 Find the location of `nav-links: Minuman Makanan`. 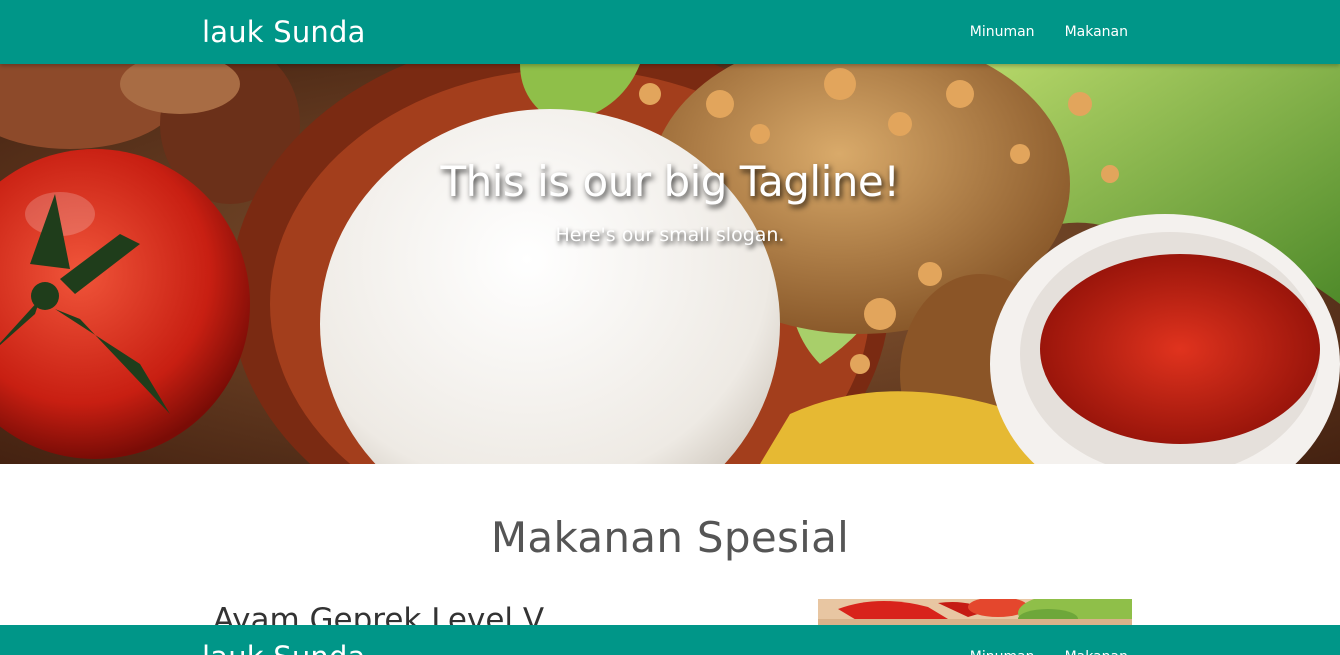

nav-links: Minuman Makanan is located at coordinates (1049, 32).